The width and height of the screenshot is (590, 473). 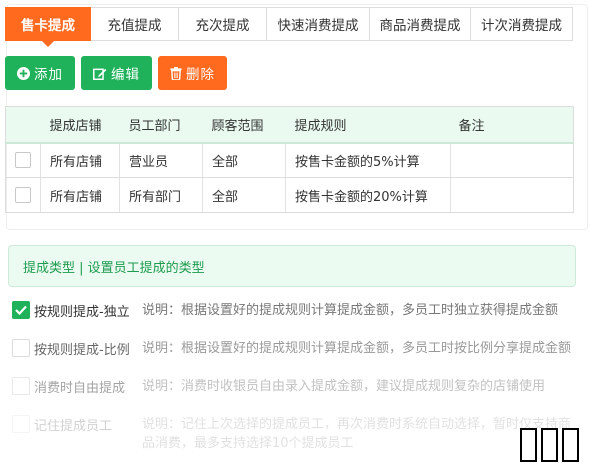 What do you see at coordinates (368, 160) in the screenshot?
I see `cell-rule: 按售卡金额的5%计算` at bounding box center [368, 160].